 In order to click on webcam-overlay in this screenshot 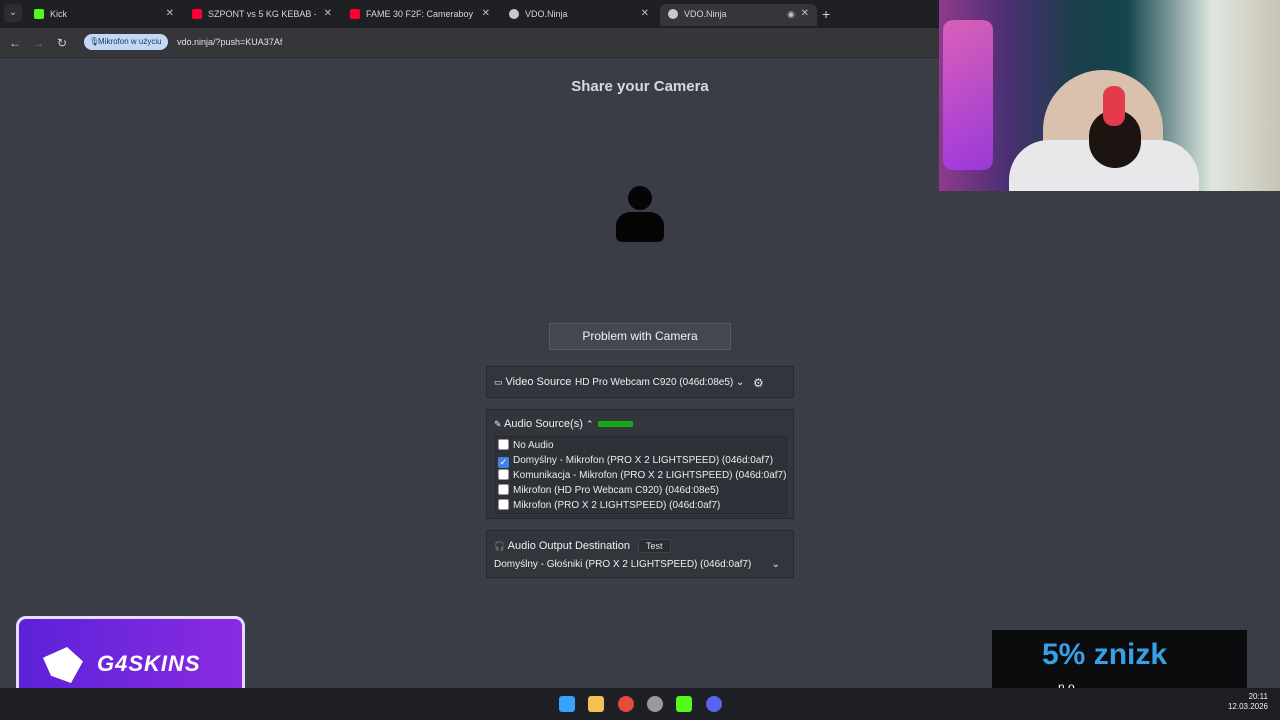, I will do `click(1109, 95)`.